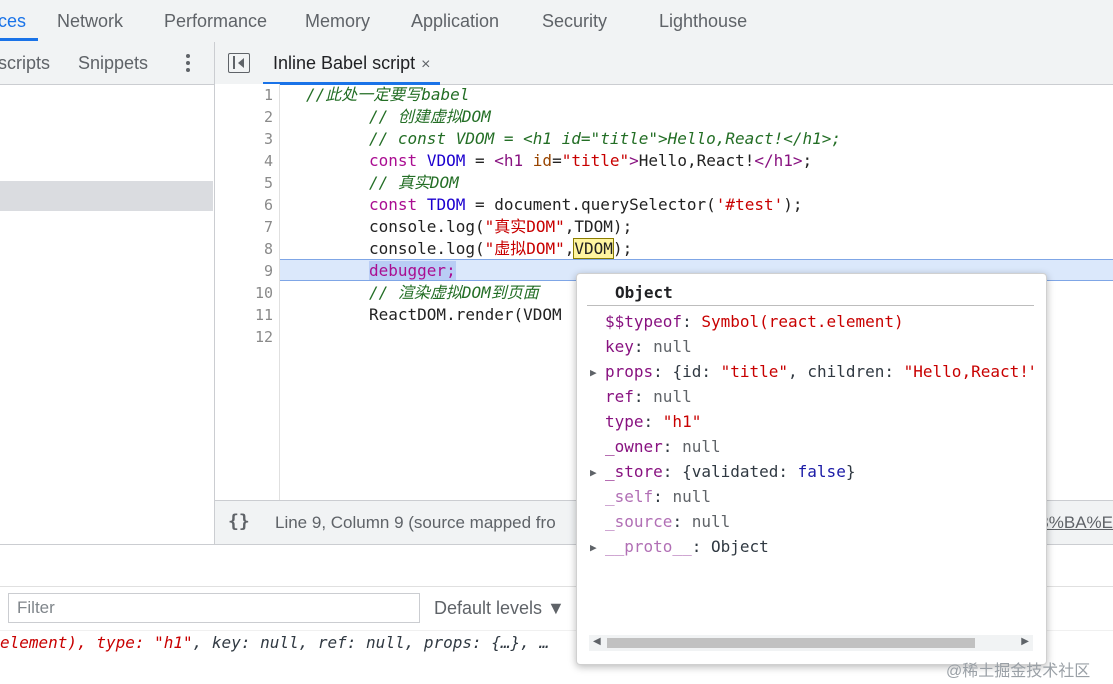 The height and width of the screenshot is (684, 1113). What do you see at coordinates (454, 292) in the screenshot?
I see `code-line-10: // 渲染虚拟DOM到页面` at bounding box center [454, 292].